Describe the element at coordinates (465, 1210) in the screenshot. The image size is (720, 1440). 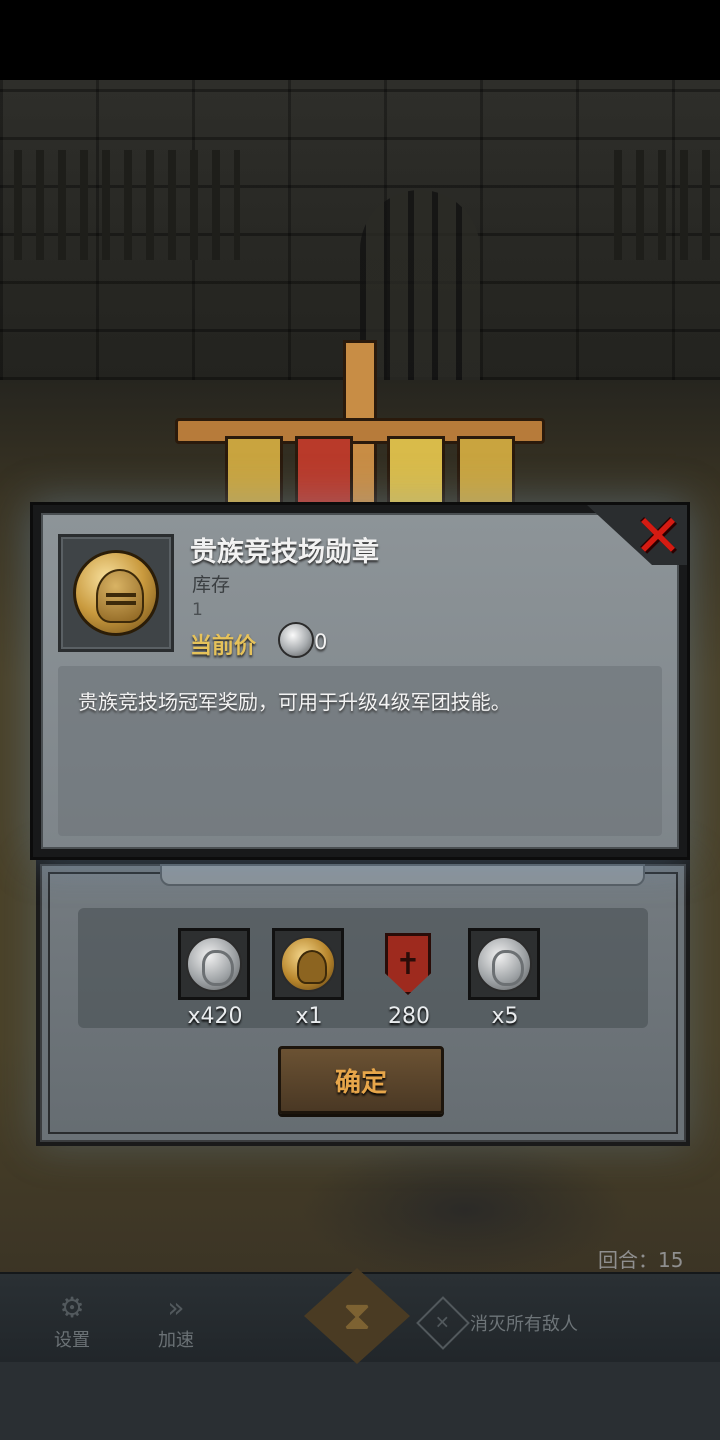
I see `rubble-pile` at that location.